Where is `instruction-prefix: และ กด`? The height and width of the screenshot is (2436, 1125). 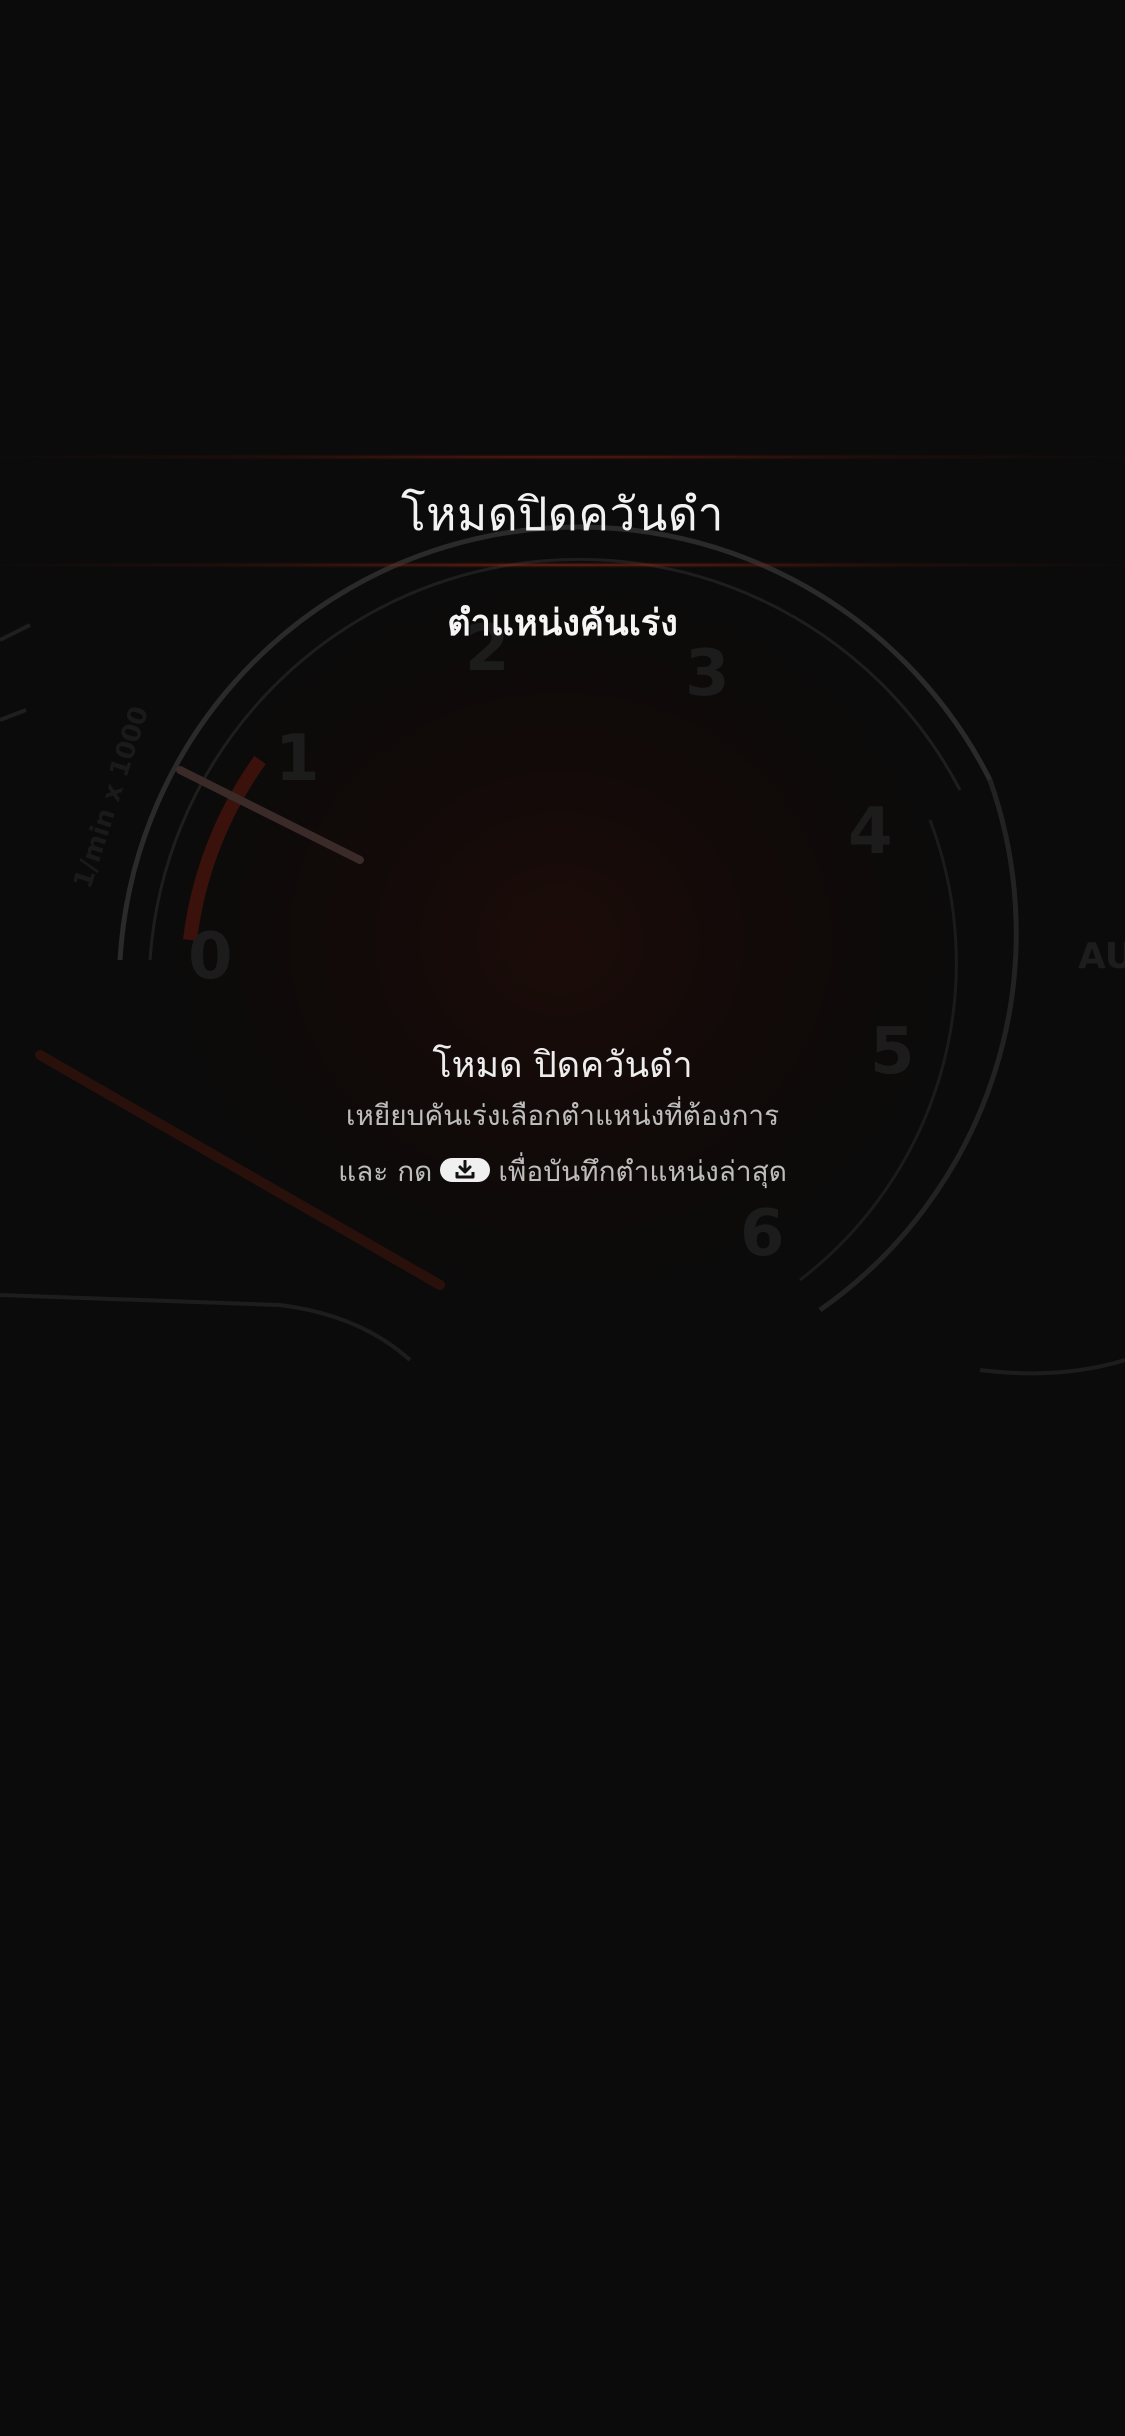 instruction-prefix: และ กด is located at coordinates (385, 1171).